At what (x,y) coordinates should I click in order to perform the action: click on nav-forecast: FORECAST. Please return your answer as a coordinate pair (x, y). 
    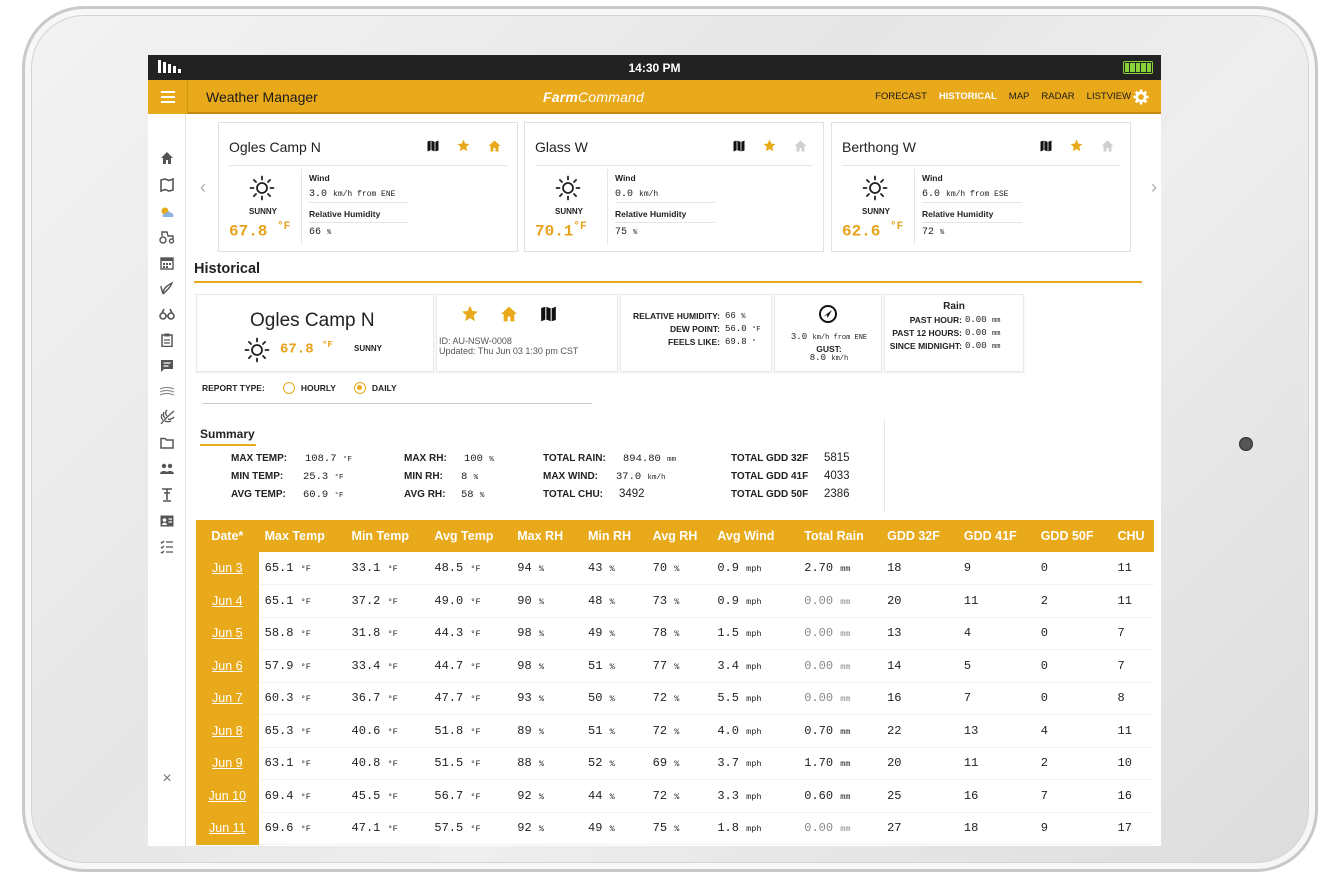
    Looking at the image, I should click on (901, 96).